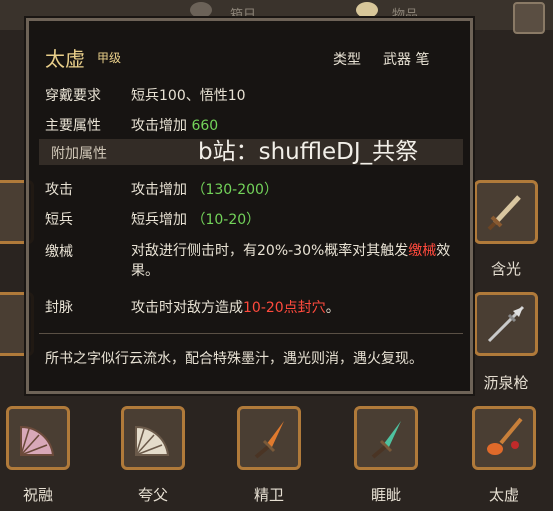  What do you see at coordinates (109, 58) in the screenshot?
I see `item-grade: 甲级` at bounding box center [109, 58].